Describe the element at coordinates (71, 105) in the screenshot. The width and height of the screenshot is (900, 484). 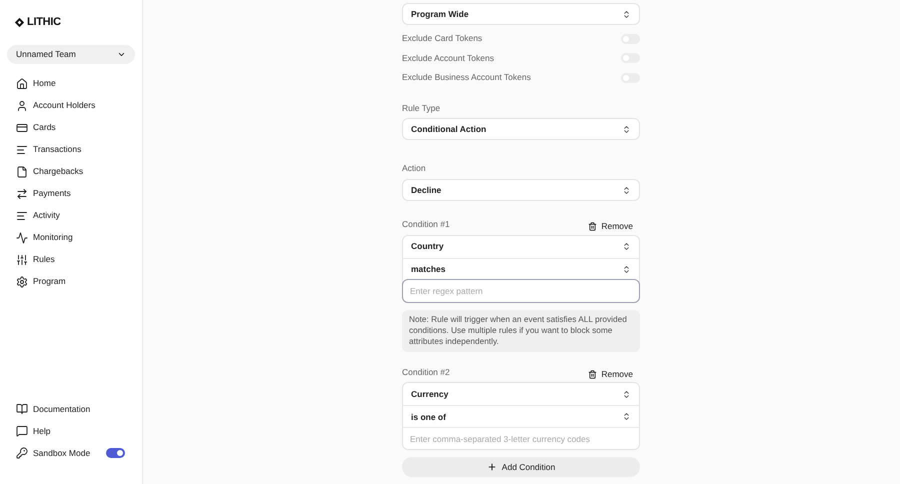
I see `nav-item: Account Holders` at that location.